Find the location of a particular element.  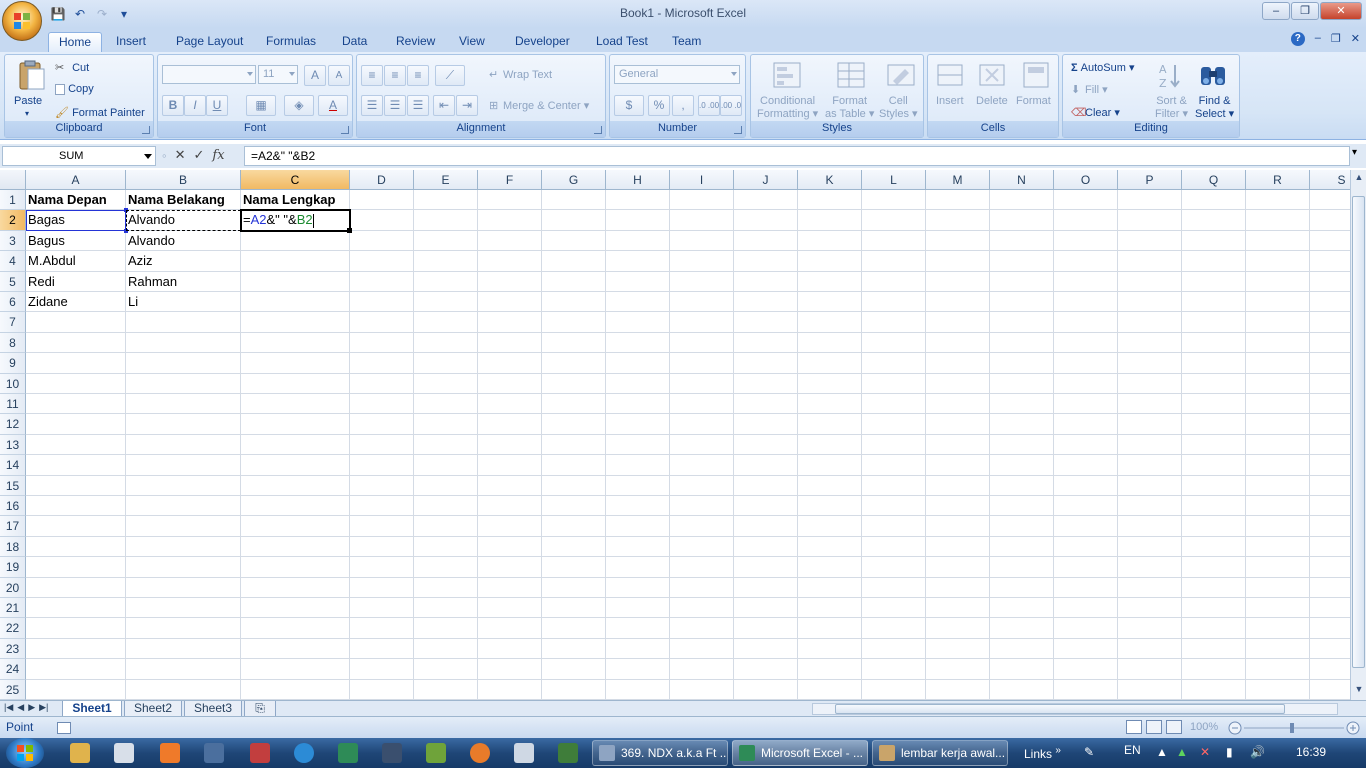

grow-font-button: A is located at coordinates (315, 75).